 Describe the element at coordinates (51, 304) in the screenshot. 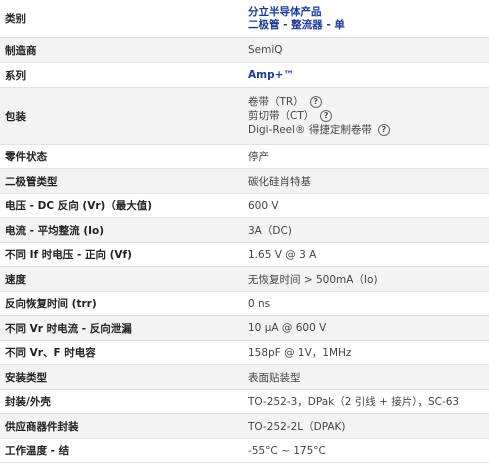

I see `row-label: 反向恢复时间 (trr)` at that location.